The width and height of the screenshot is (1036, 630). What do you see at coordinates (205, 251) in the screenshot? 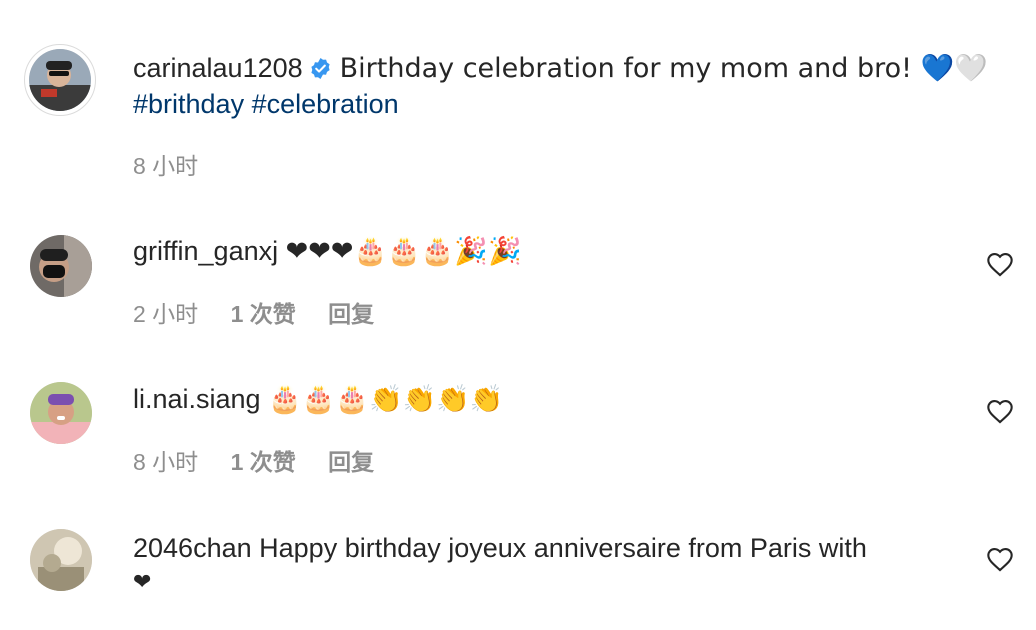
I see `comment-username: griffin_ganxj` at bounding box center [205, 251].